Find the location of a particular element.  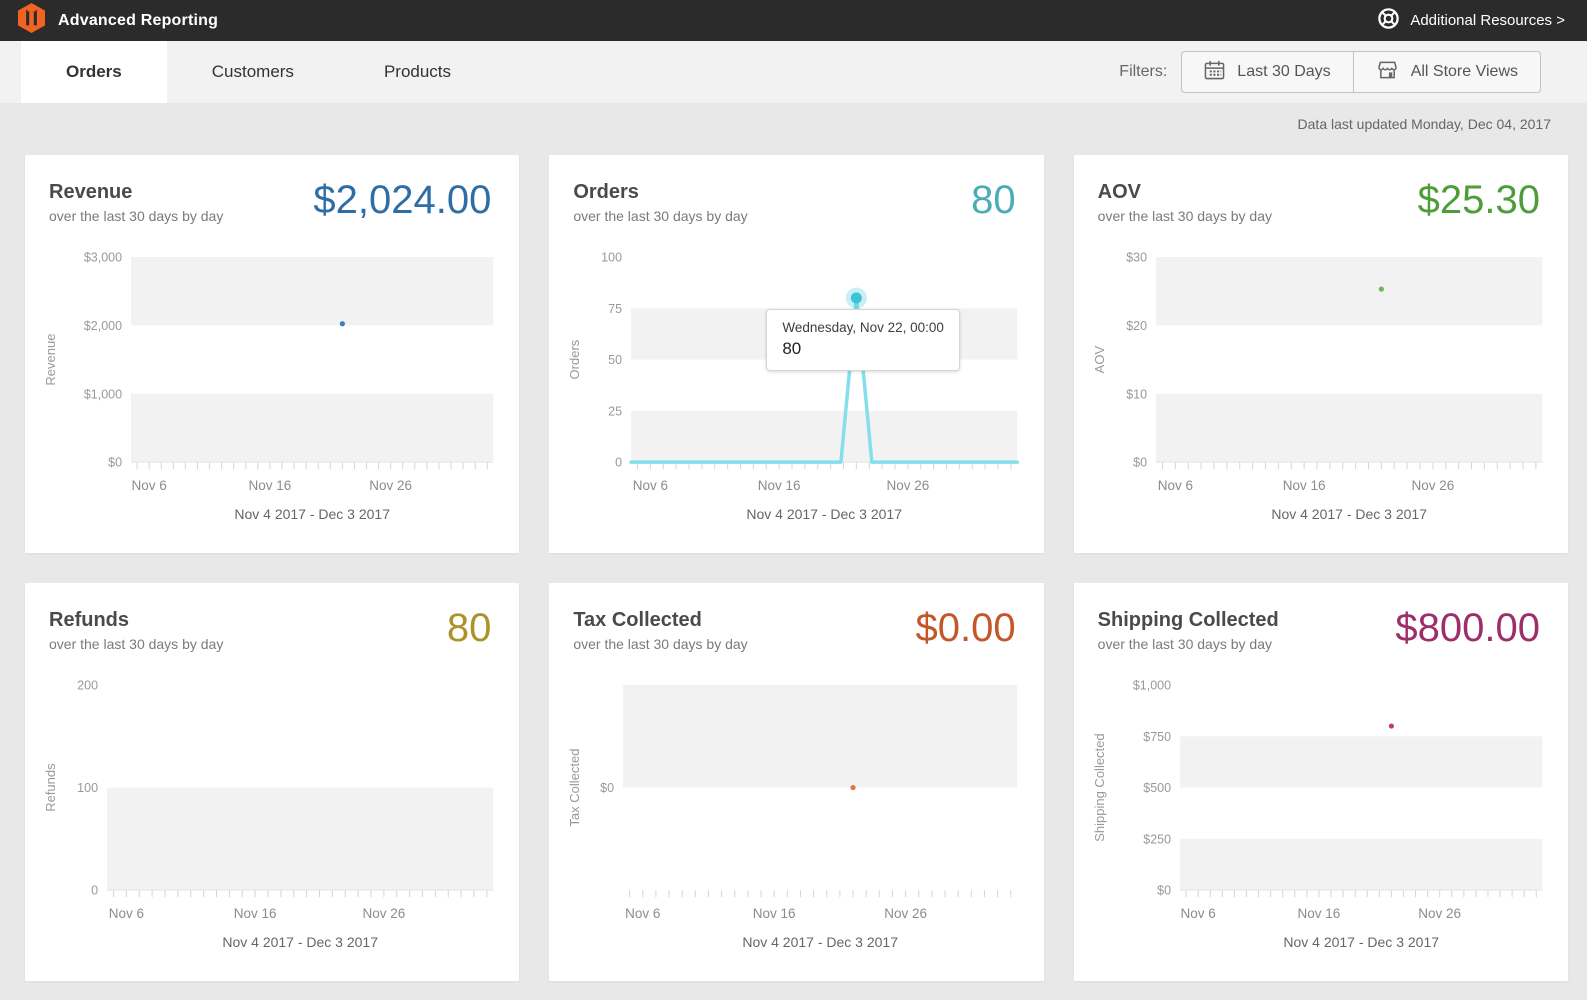

filters: Filters: Last 30 Days All Store Views is located at coordinates (1330, 72).